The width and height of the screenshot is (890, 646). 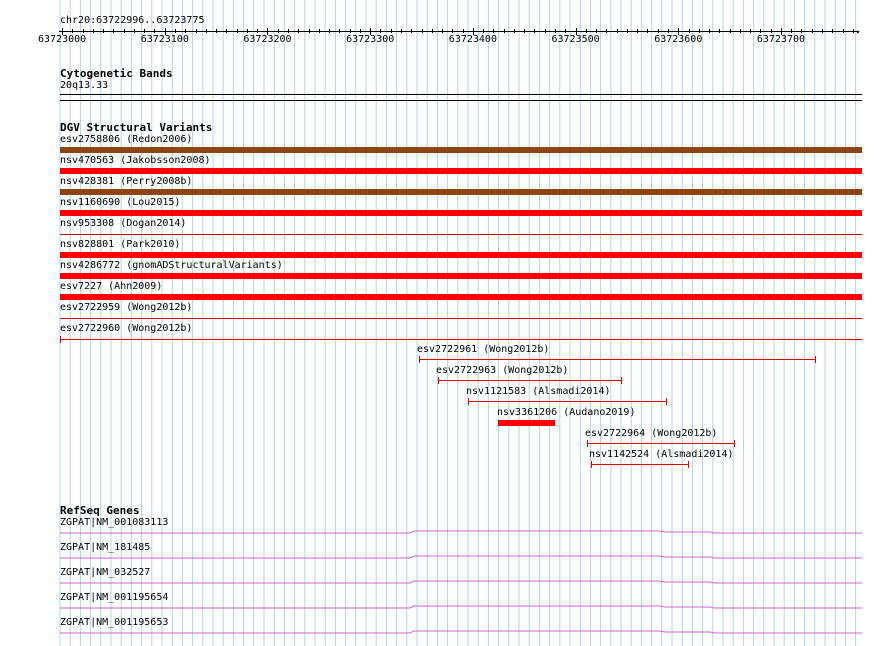 I want to click on refseq-gene-label: ZGPAT|NM_001195654, so click(x=114, y=598).